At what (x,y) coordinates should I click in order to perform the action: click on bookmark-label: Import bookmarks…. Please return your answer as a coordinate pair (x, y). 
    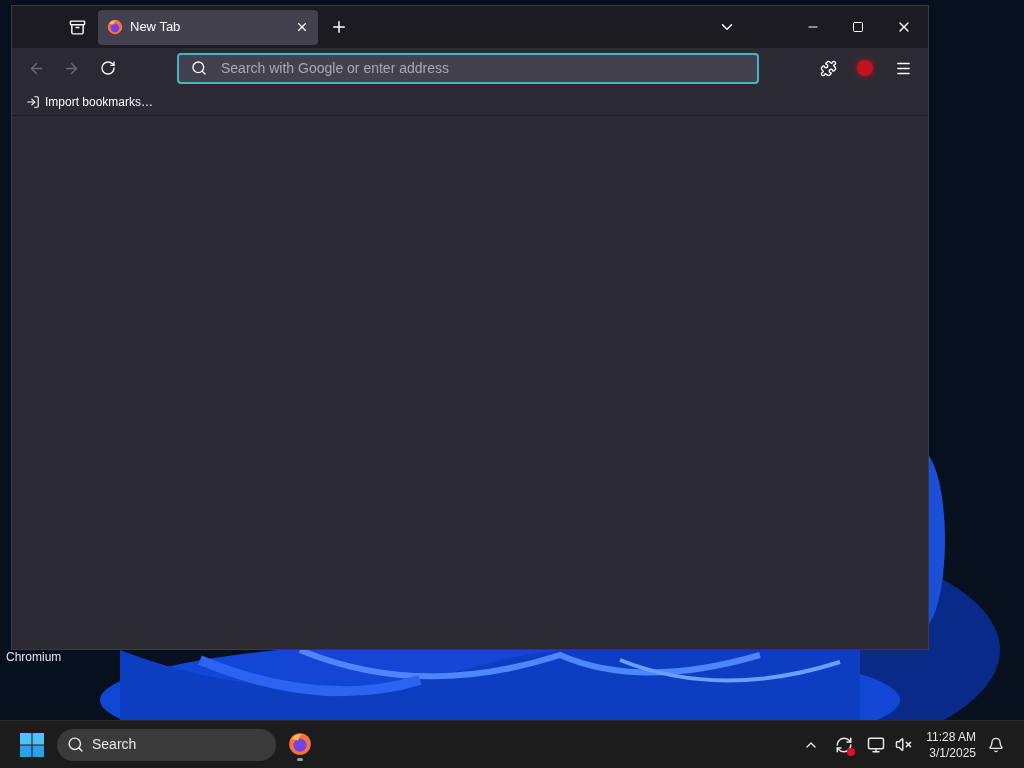
    Looking at the image, I should click on (99, 102).